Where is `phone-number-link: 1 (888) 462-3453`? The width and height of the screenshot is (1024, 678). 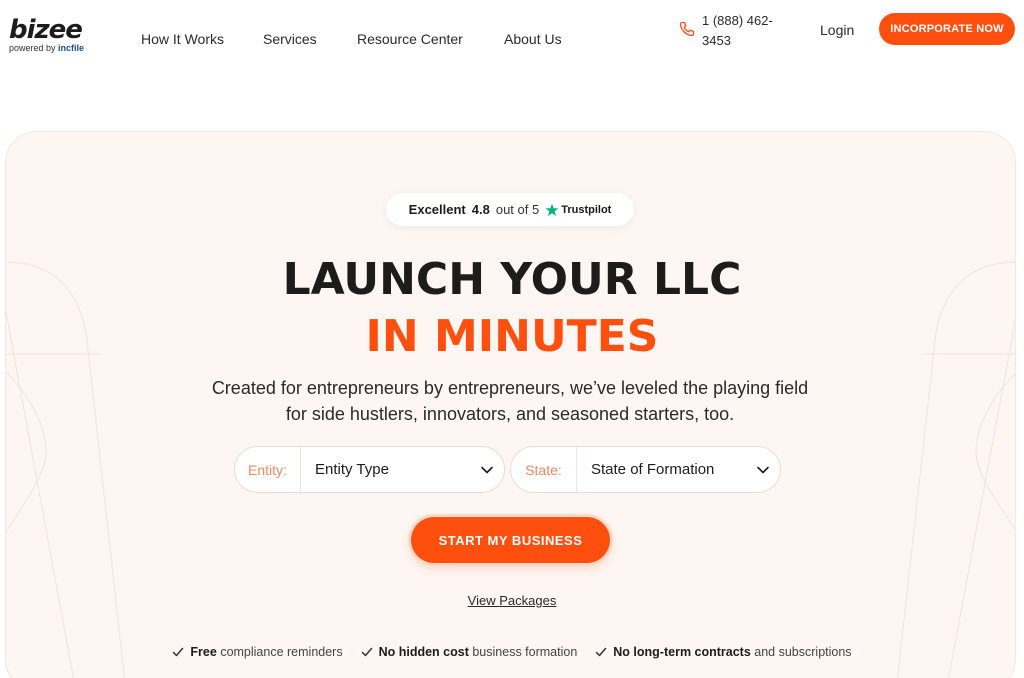 phone-number-link: 1 (888) 462-3453 is located at coordinates (747, 31).